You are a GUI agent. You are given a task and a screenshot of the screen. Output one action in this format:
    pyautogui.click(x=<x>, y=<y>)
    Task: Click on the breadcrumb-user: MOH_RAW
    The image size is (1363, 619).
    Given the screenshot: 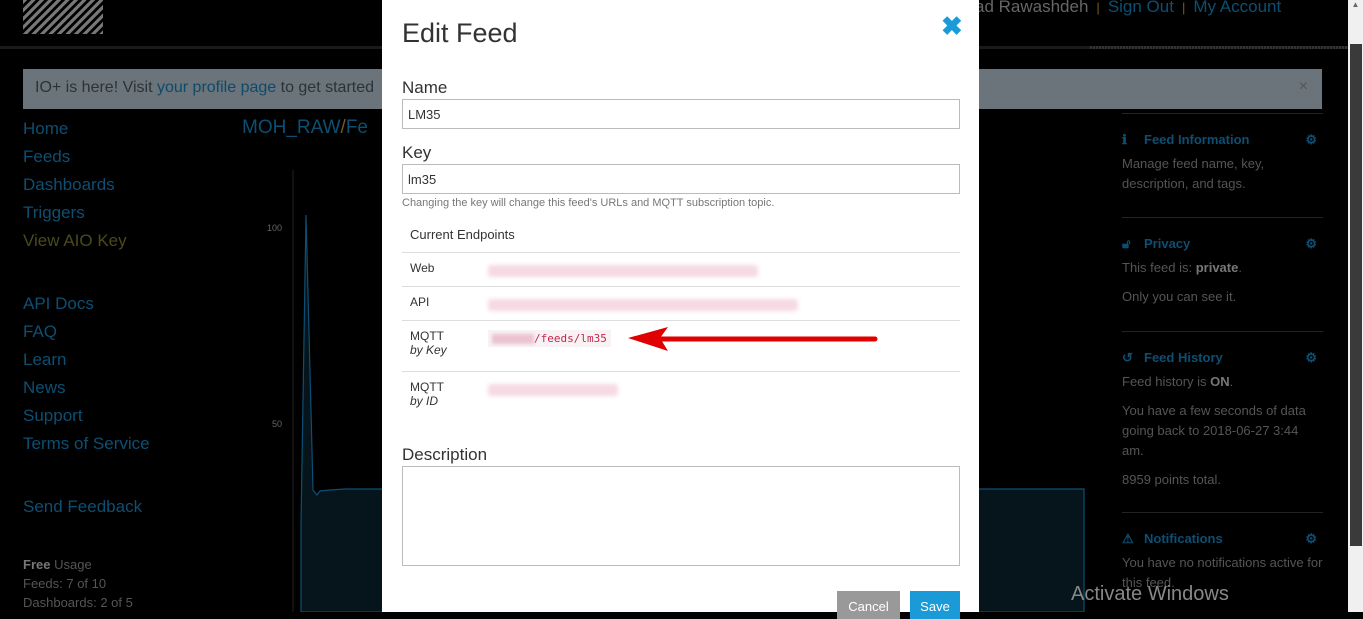 What is the action you would take?
    pyautogui.click(x=291, y=127)
    